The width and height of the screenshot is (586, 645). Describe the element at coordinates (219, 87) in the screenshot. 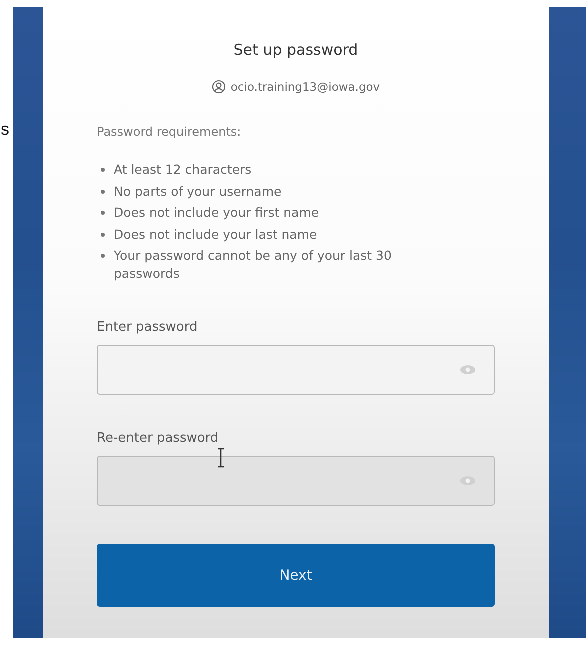

I see `user-icon` at that location.